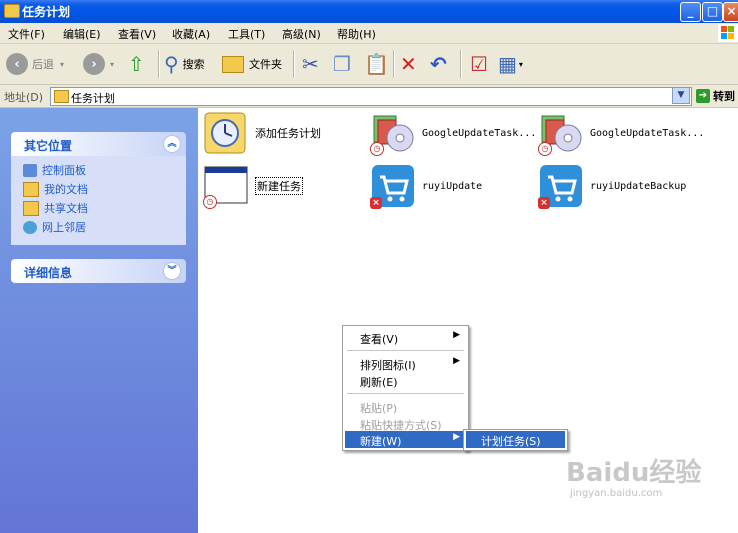 Image resolution: width=738 pixels, height=533 pixels. I want to click on up-folder-button: ⇧, so click(136, 64).